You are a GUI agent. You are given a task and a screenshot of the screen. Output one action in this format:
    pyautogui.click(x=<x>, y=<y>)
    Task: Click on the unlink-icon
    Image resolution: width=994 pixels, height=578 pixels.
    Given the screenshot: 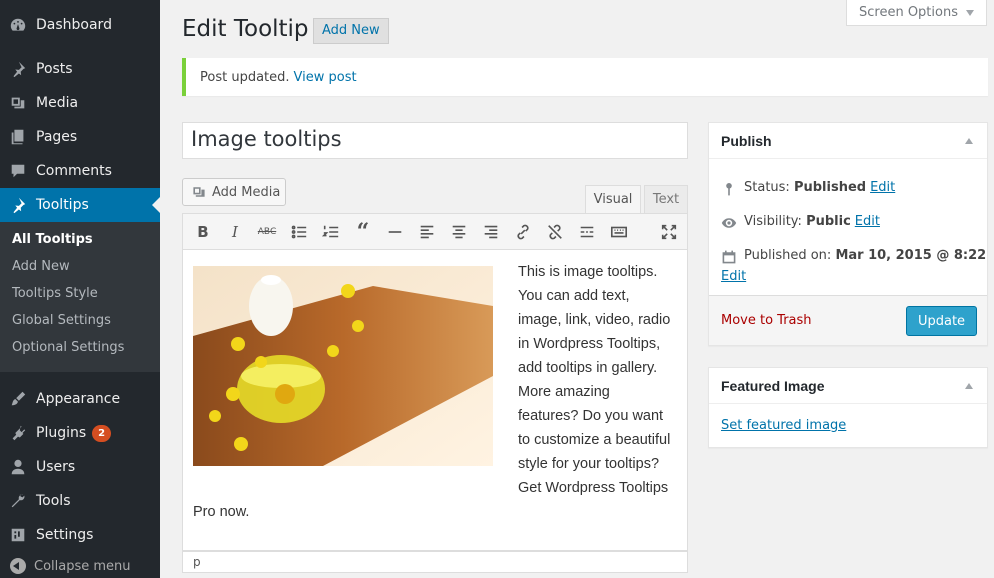 What is the action you would take?
    pyautogui.click(x=555, y=232)
    